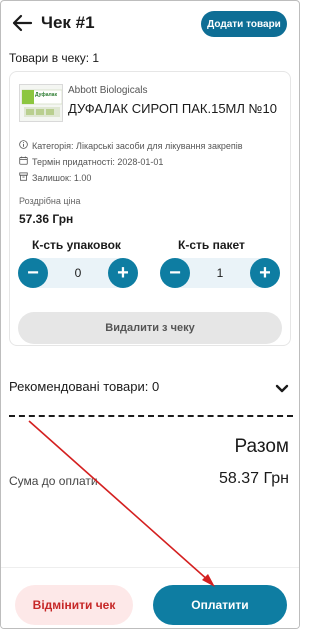 The image size is (320, 629). I want to click on total-title: Разом, so click(261, 446).